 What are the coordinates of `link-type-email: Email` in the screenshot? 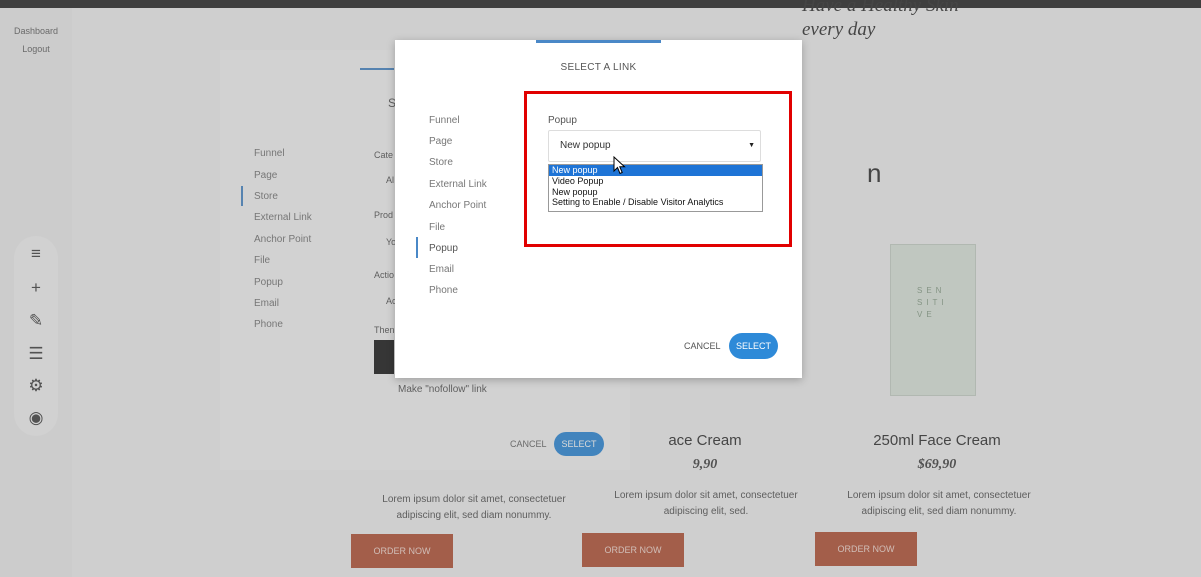 It's located at (441, 269).